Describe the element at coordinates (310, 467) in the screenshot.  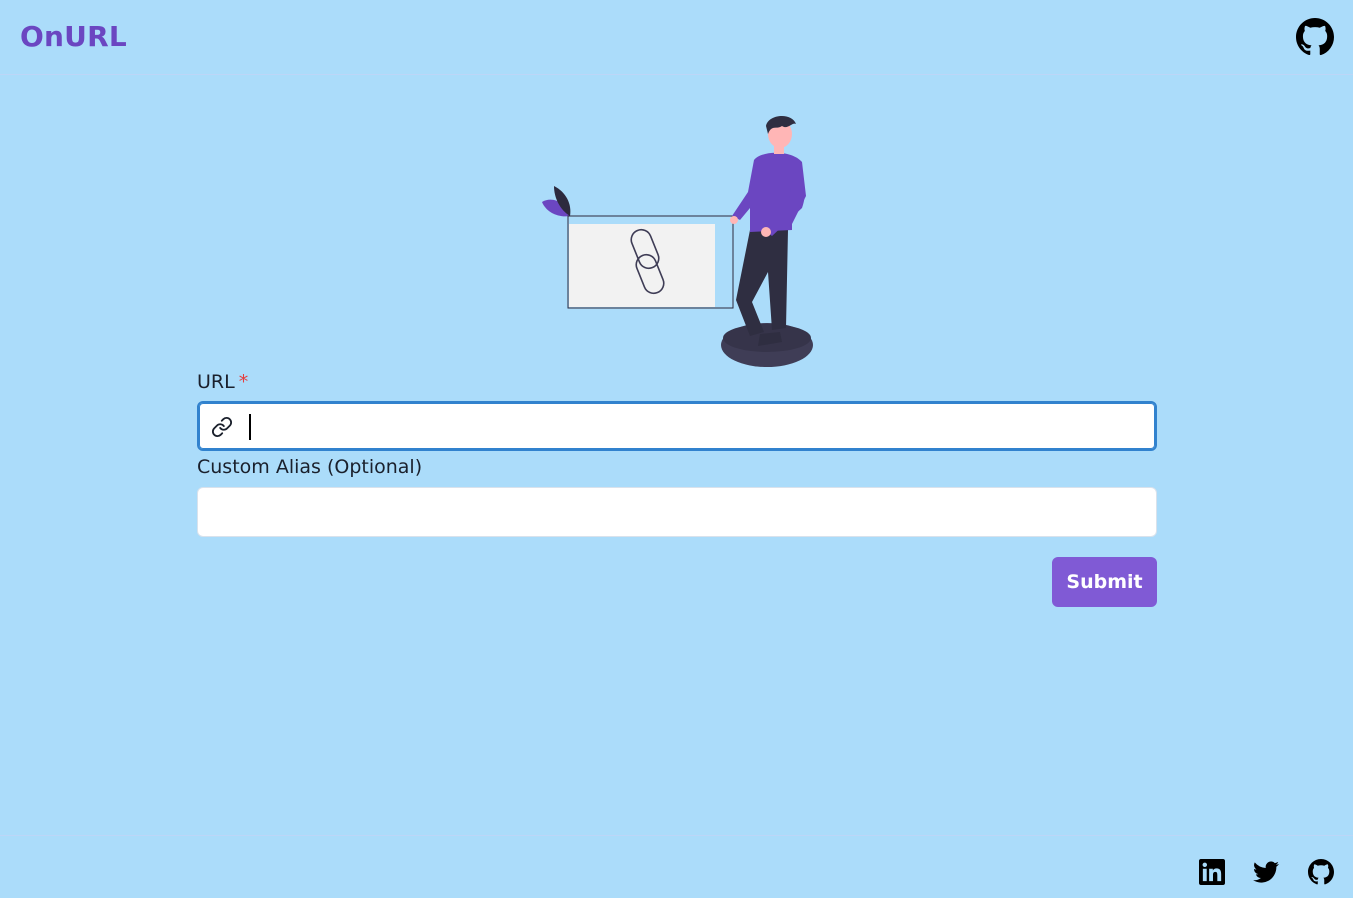
I see `alias-label: Custom Alias (Optional)` at that location.